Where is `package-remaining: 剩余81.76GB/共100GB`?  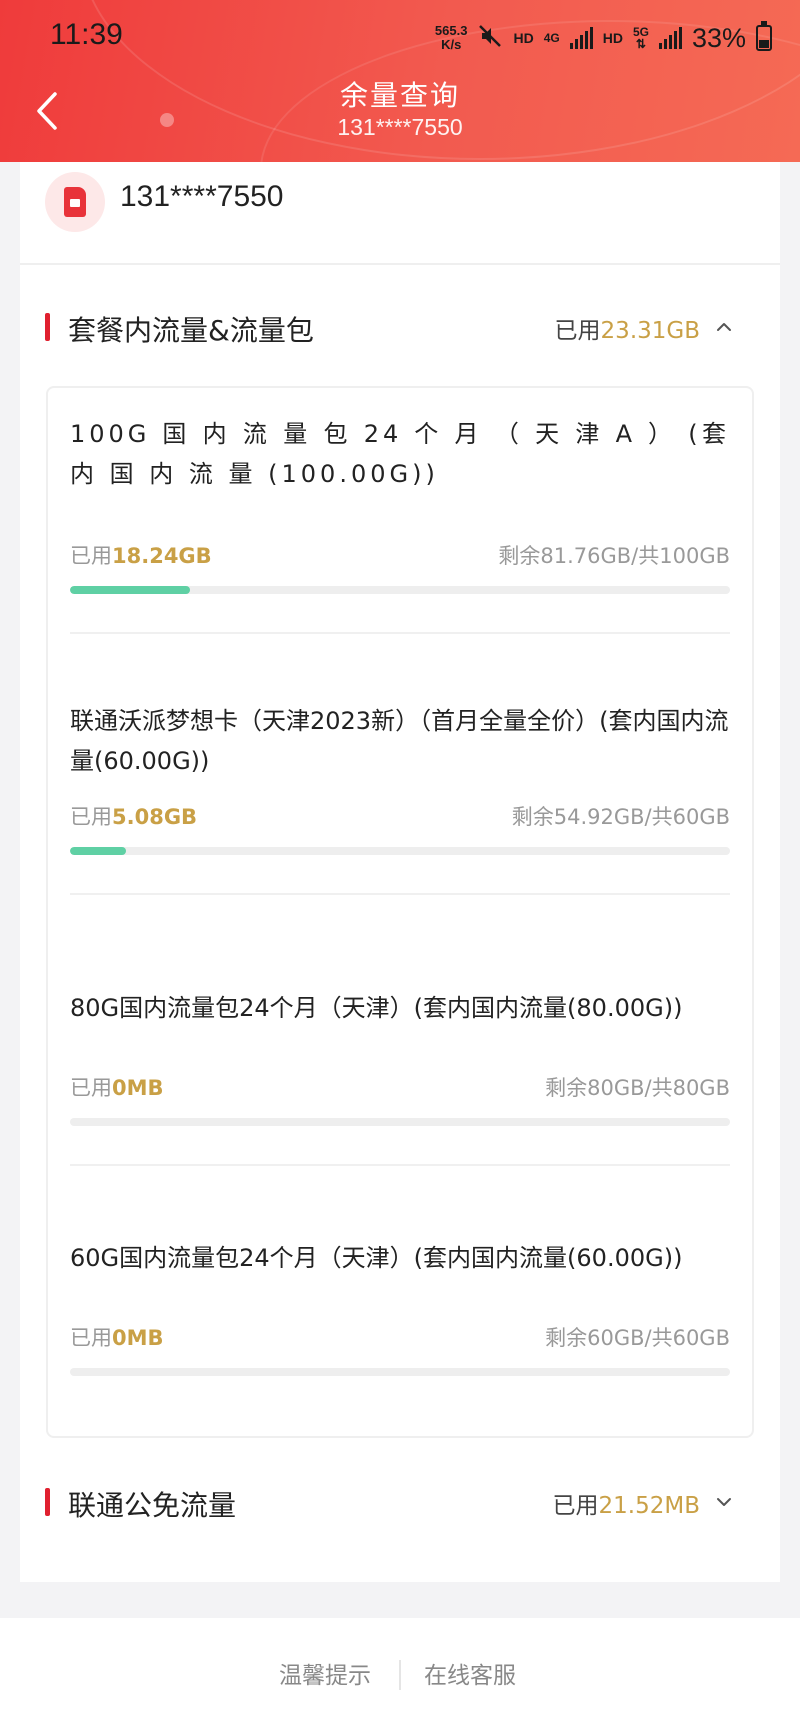 package-remaining: 剩余81.76GB/共100GB is located at coordinates (614, 556).